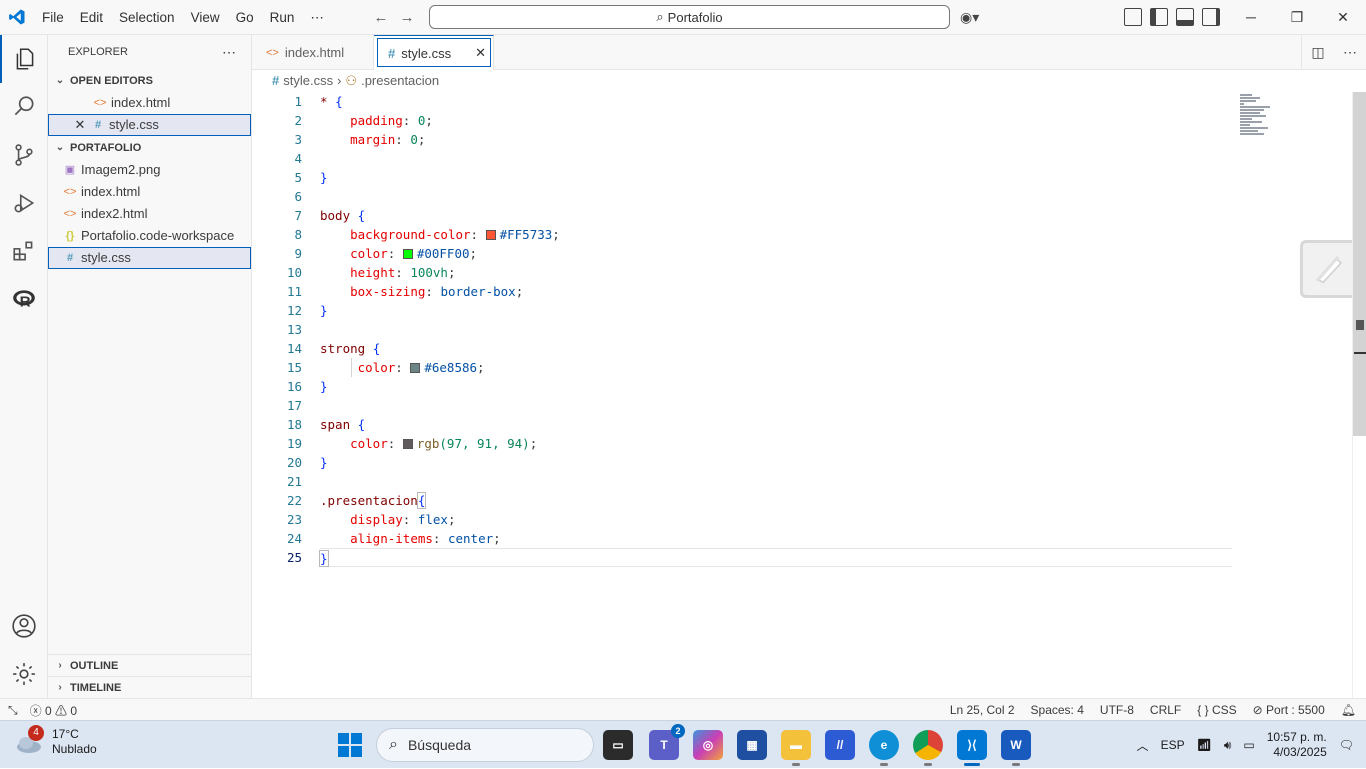  I want to click on search-activity, so click(24, 107).